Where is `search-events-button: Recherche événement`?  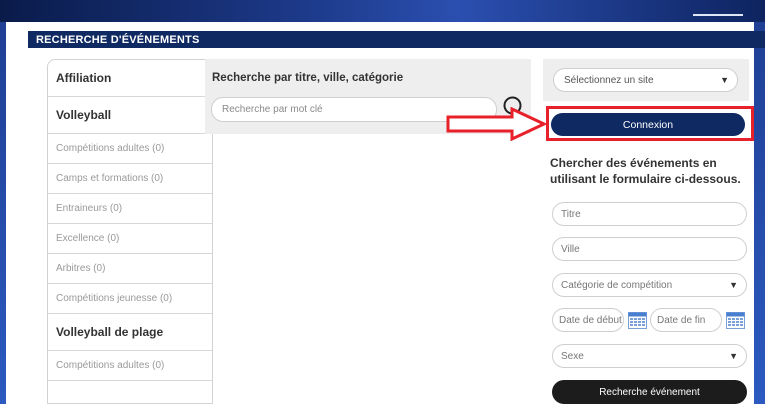 search-events-button: Recherche événement is located at coordinates (649, 392).